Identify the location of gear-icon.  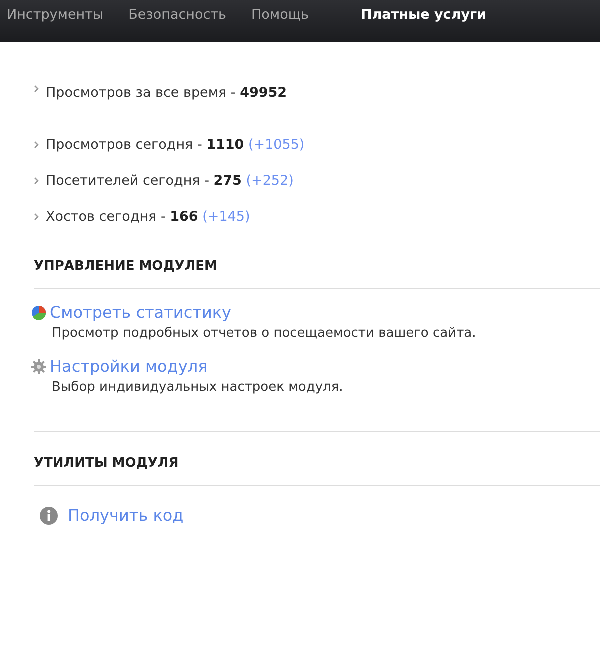
(39, 366).